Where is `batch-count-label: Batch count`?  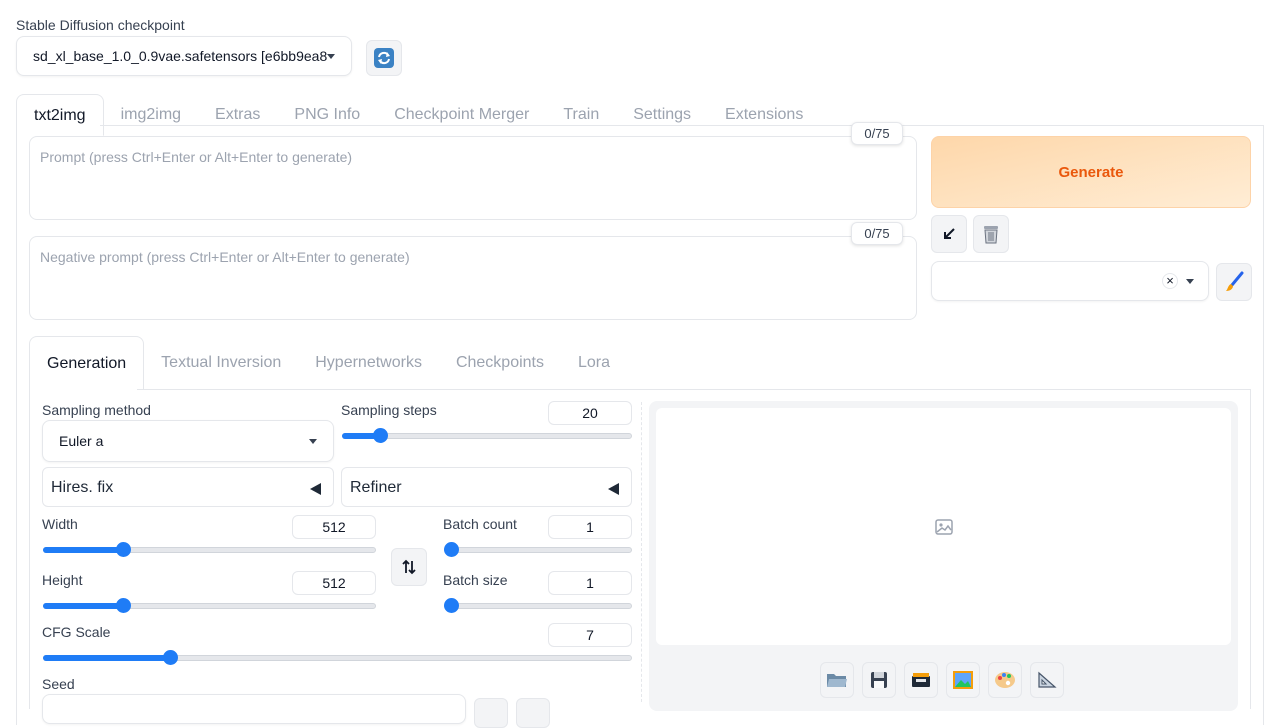 batch-count-label: Batch count is located at coordinates (480, 524).